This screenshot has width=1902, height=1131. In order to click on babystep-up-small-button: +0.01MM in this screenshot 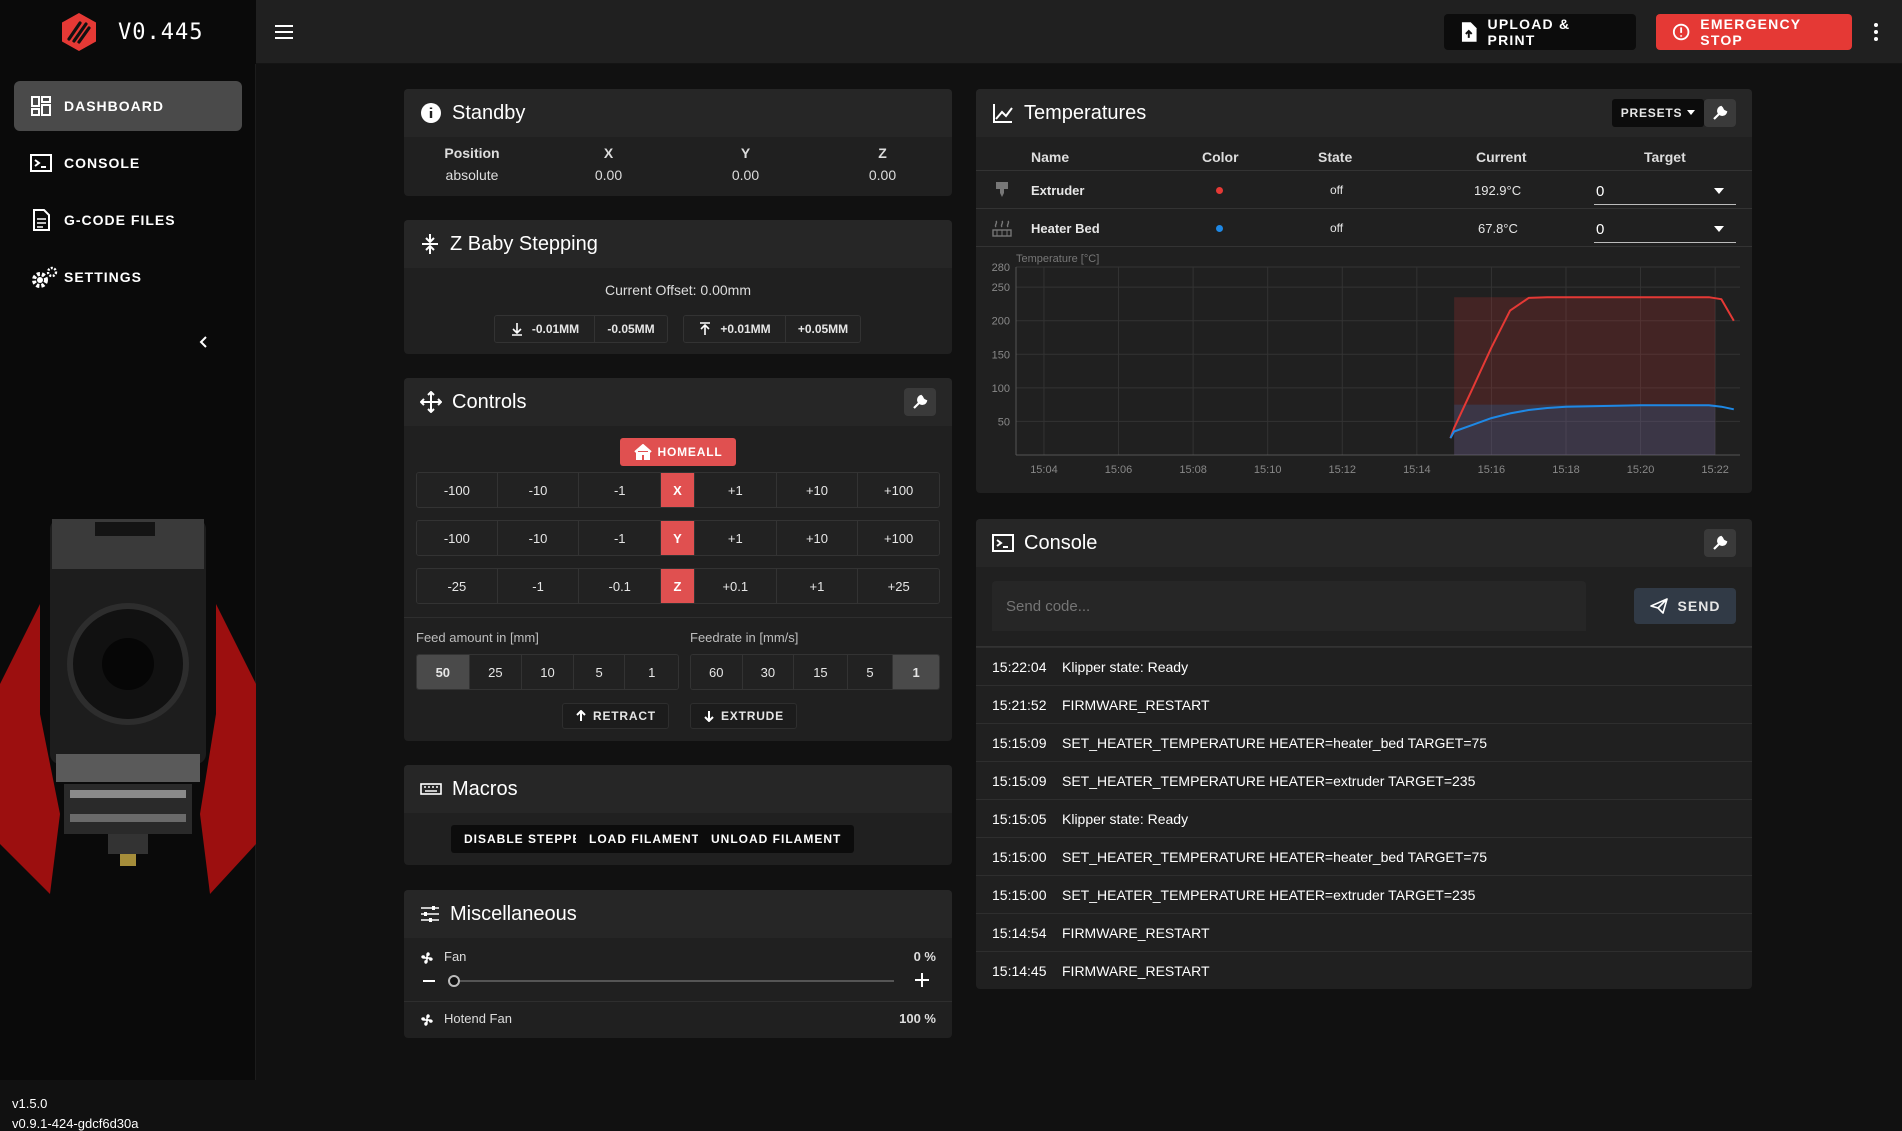, I will do `click(735, 329)`.